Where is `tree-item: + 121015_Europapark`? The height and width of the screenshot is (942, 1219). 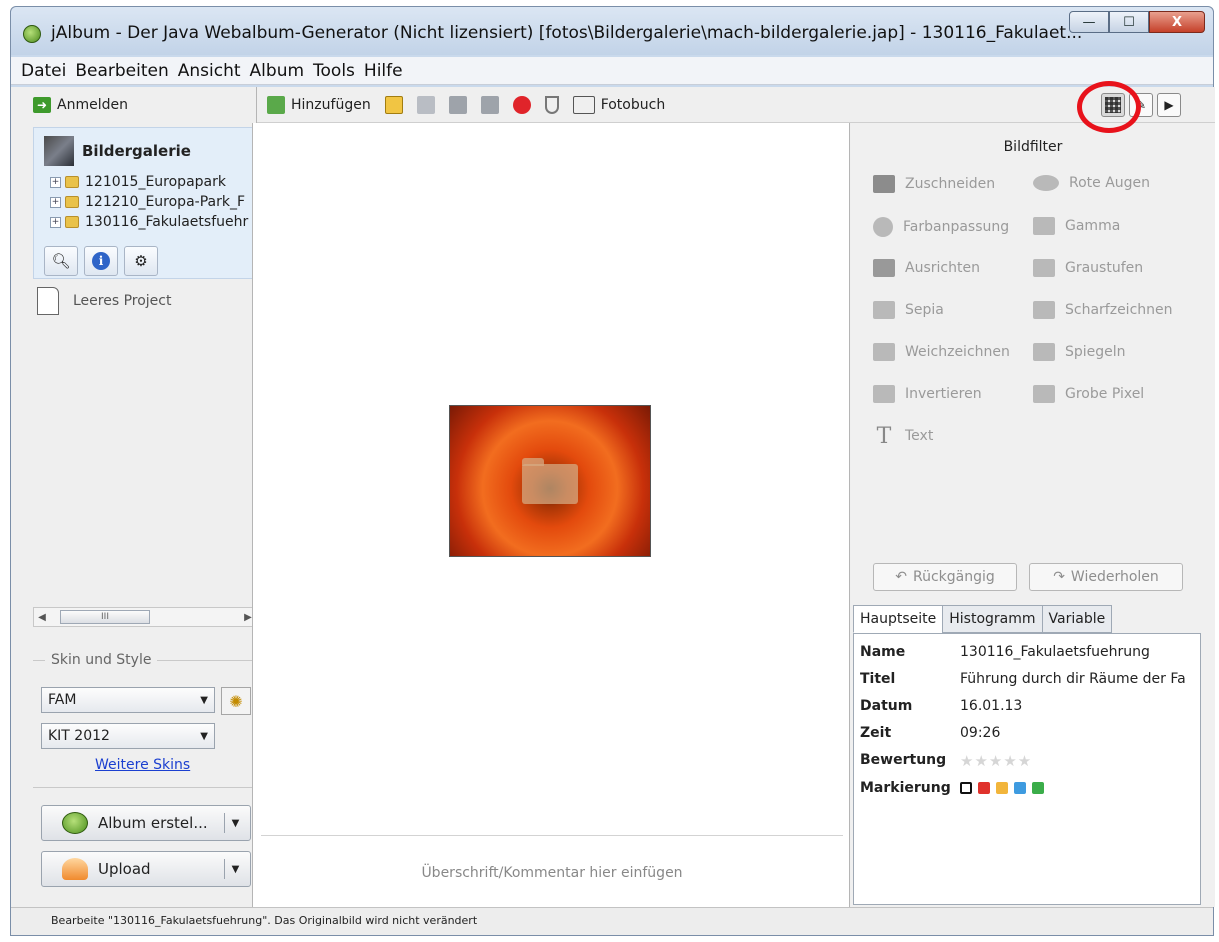
tree-item: + 121015_Europapark is located at coordinates (153, 182).